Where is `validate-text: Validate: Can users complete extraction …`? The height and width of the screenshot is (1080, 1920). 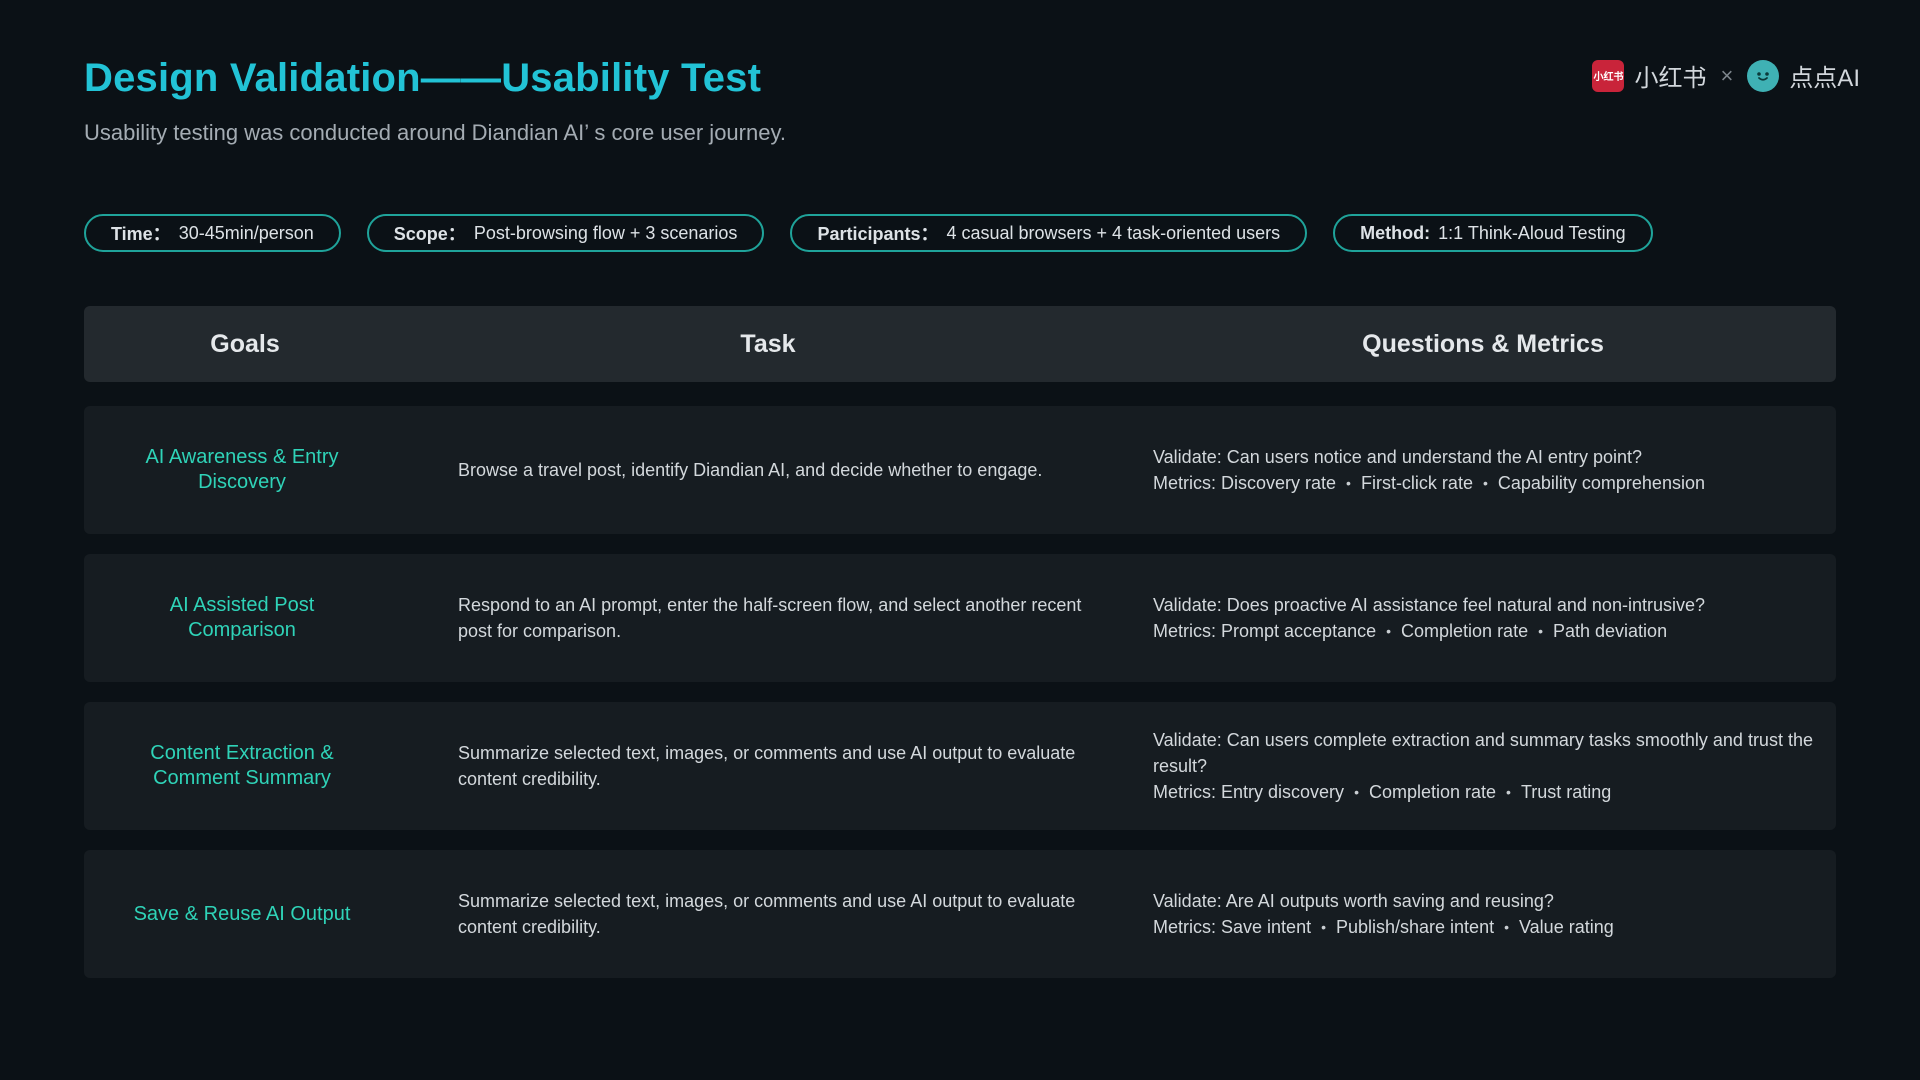 validate-text: Validate: Can users complete extraction … is located at coordinates (1483, 753).